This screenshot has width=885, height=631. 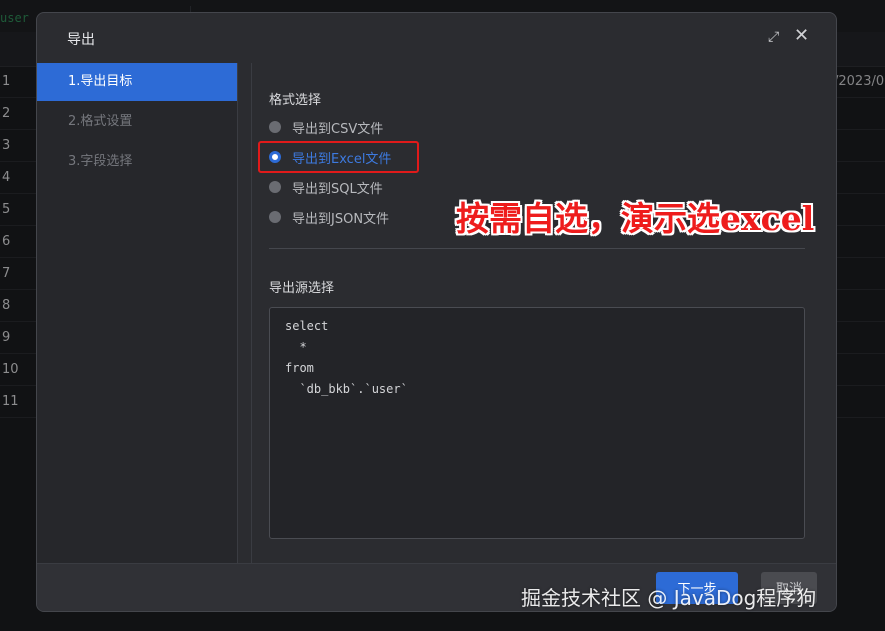 I want to click on annotation-highlight-box, so click(x=338, y=157).